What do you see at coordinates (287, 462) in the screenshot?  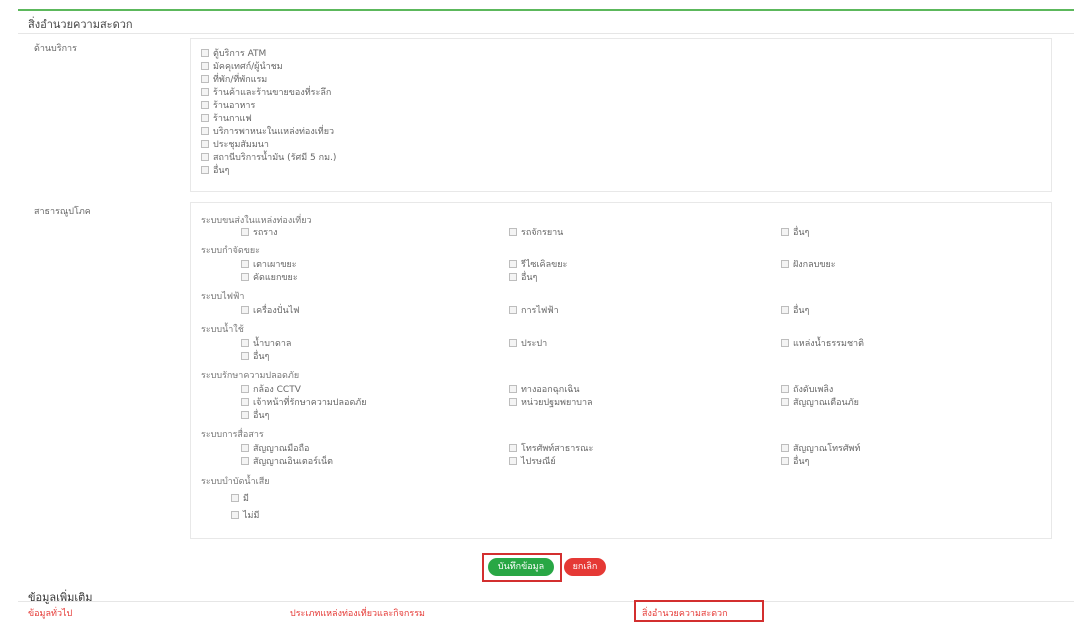 I see `utility-checkbox: สัญญาณอินเตอร์เน็ต` at bounding box center [287, 462].